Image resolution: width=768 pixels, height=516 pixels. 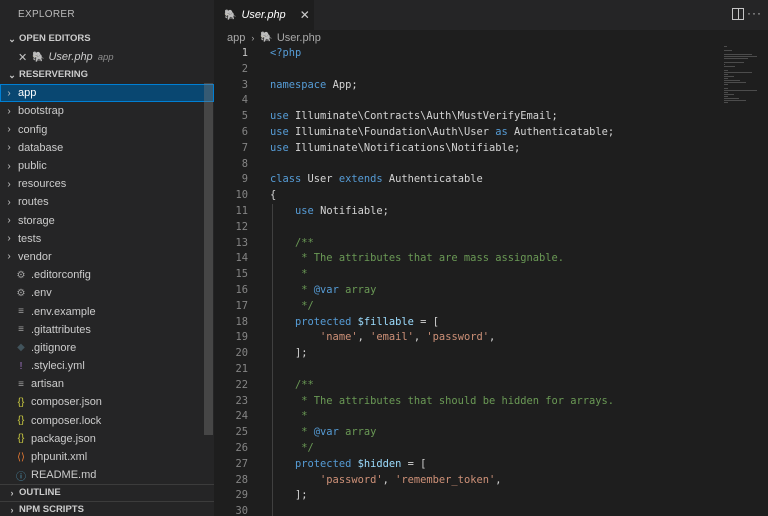 What do you see at coordinates (292, 448) in the screenshot?
I see `code-text: */` at bounding box center [292, 448].